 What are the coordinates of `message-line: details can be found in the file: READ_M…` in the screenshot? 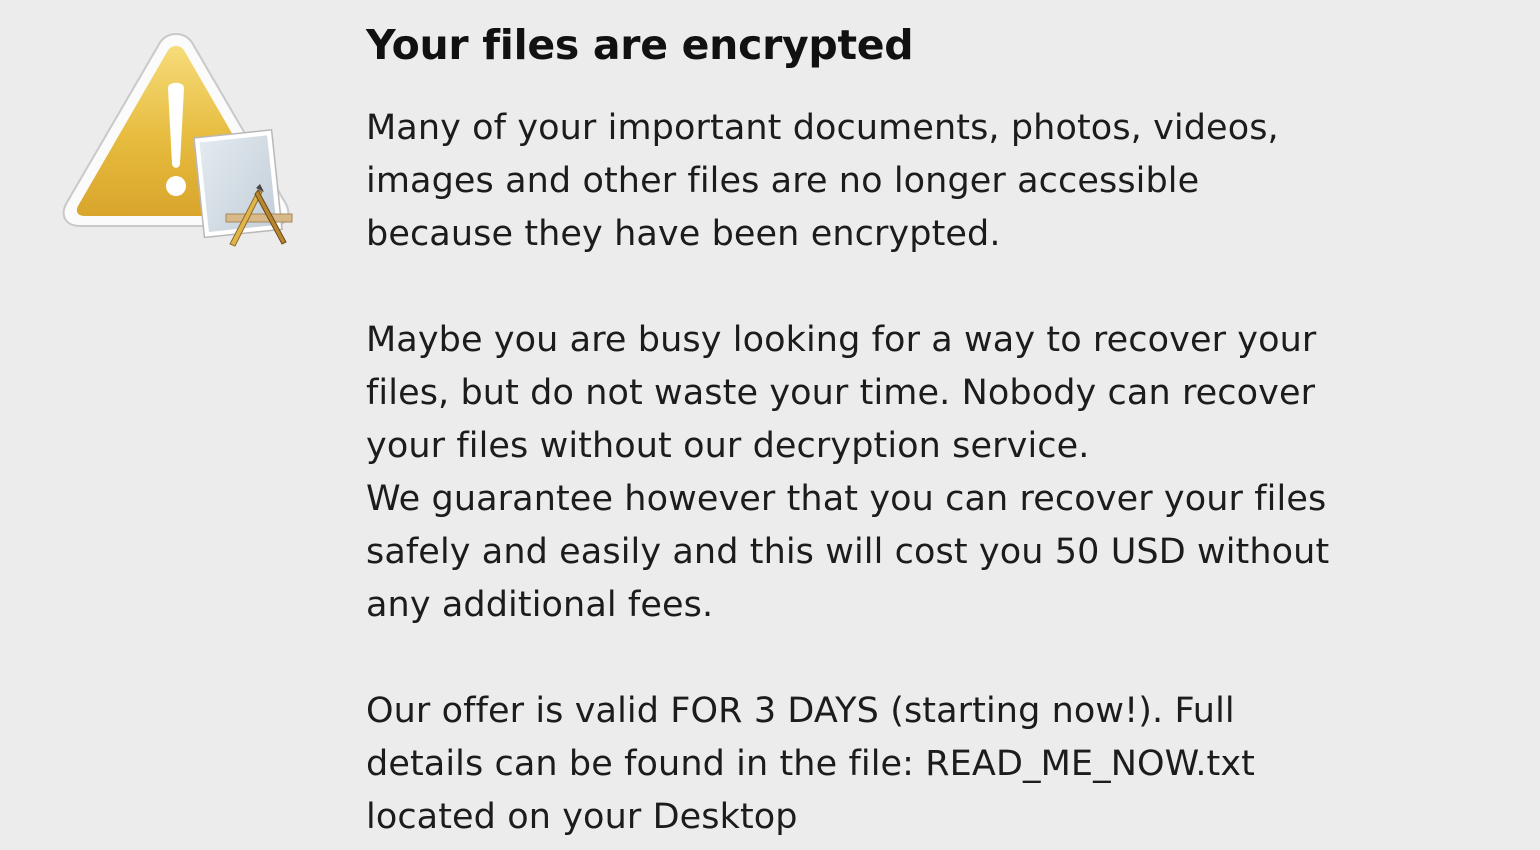 It's located at (811, 764).